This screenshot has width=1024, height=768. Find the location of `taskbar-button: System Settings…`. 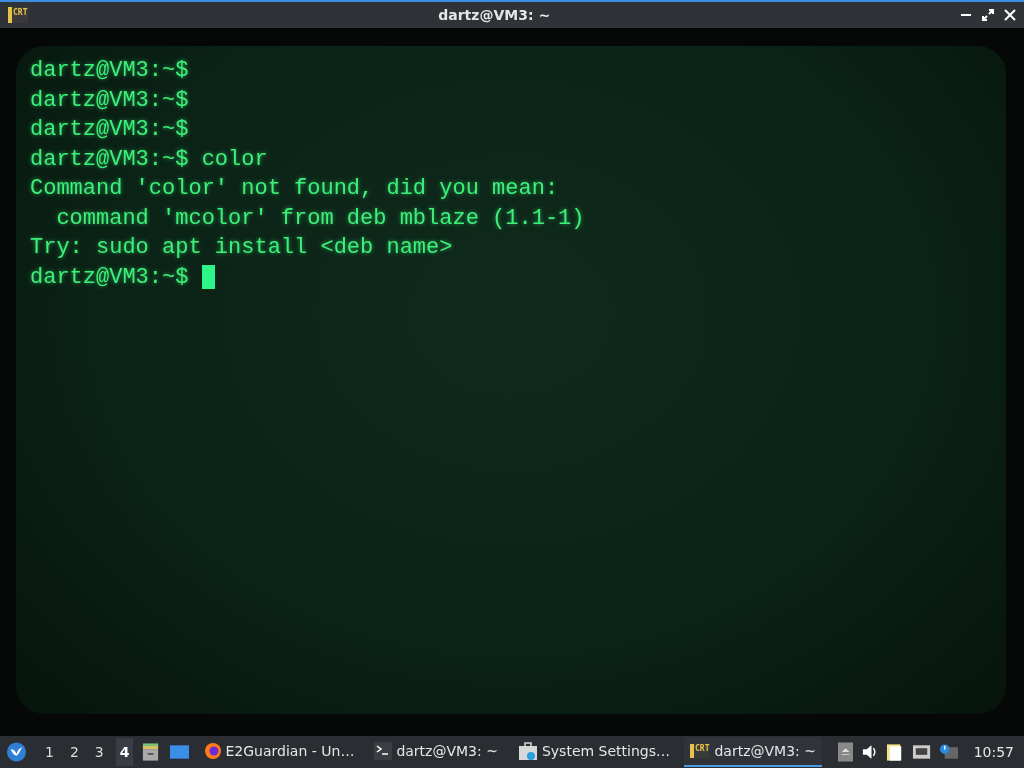

taskbar-button: System Settings… is located at coordinates (593, 752).